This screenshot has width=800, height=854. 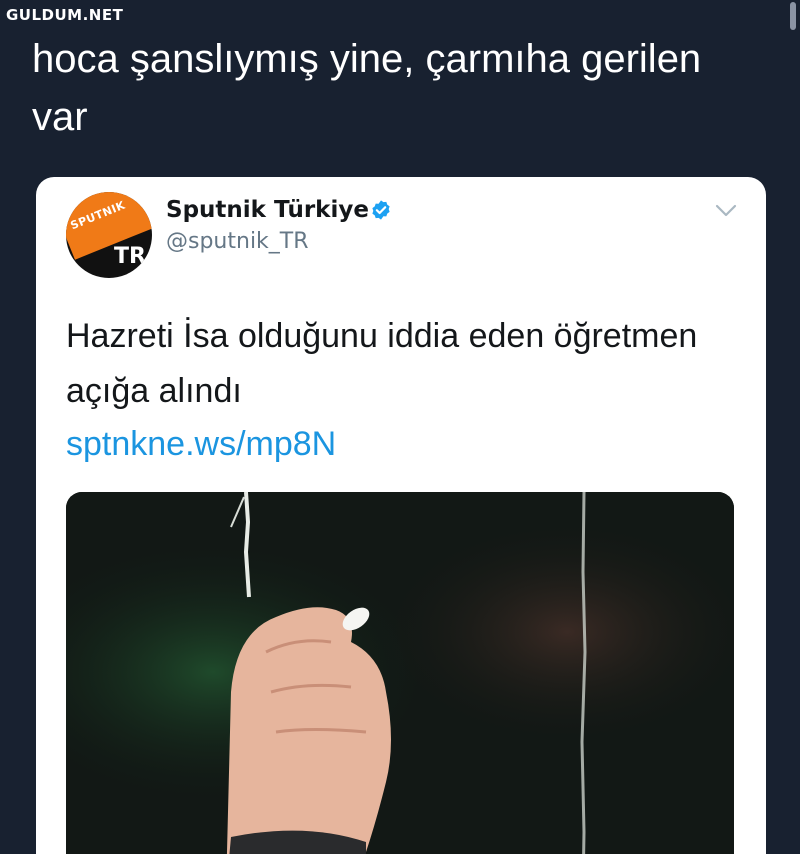 What do you see at coordinates (237, 241) in the screenshot?
I see `account-handle: @sputnik_TR` at bounding box center [237, 241].